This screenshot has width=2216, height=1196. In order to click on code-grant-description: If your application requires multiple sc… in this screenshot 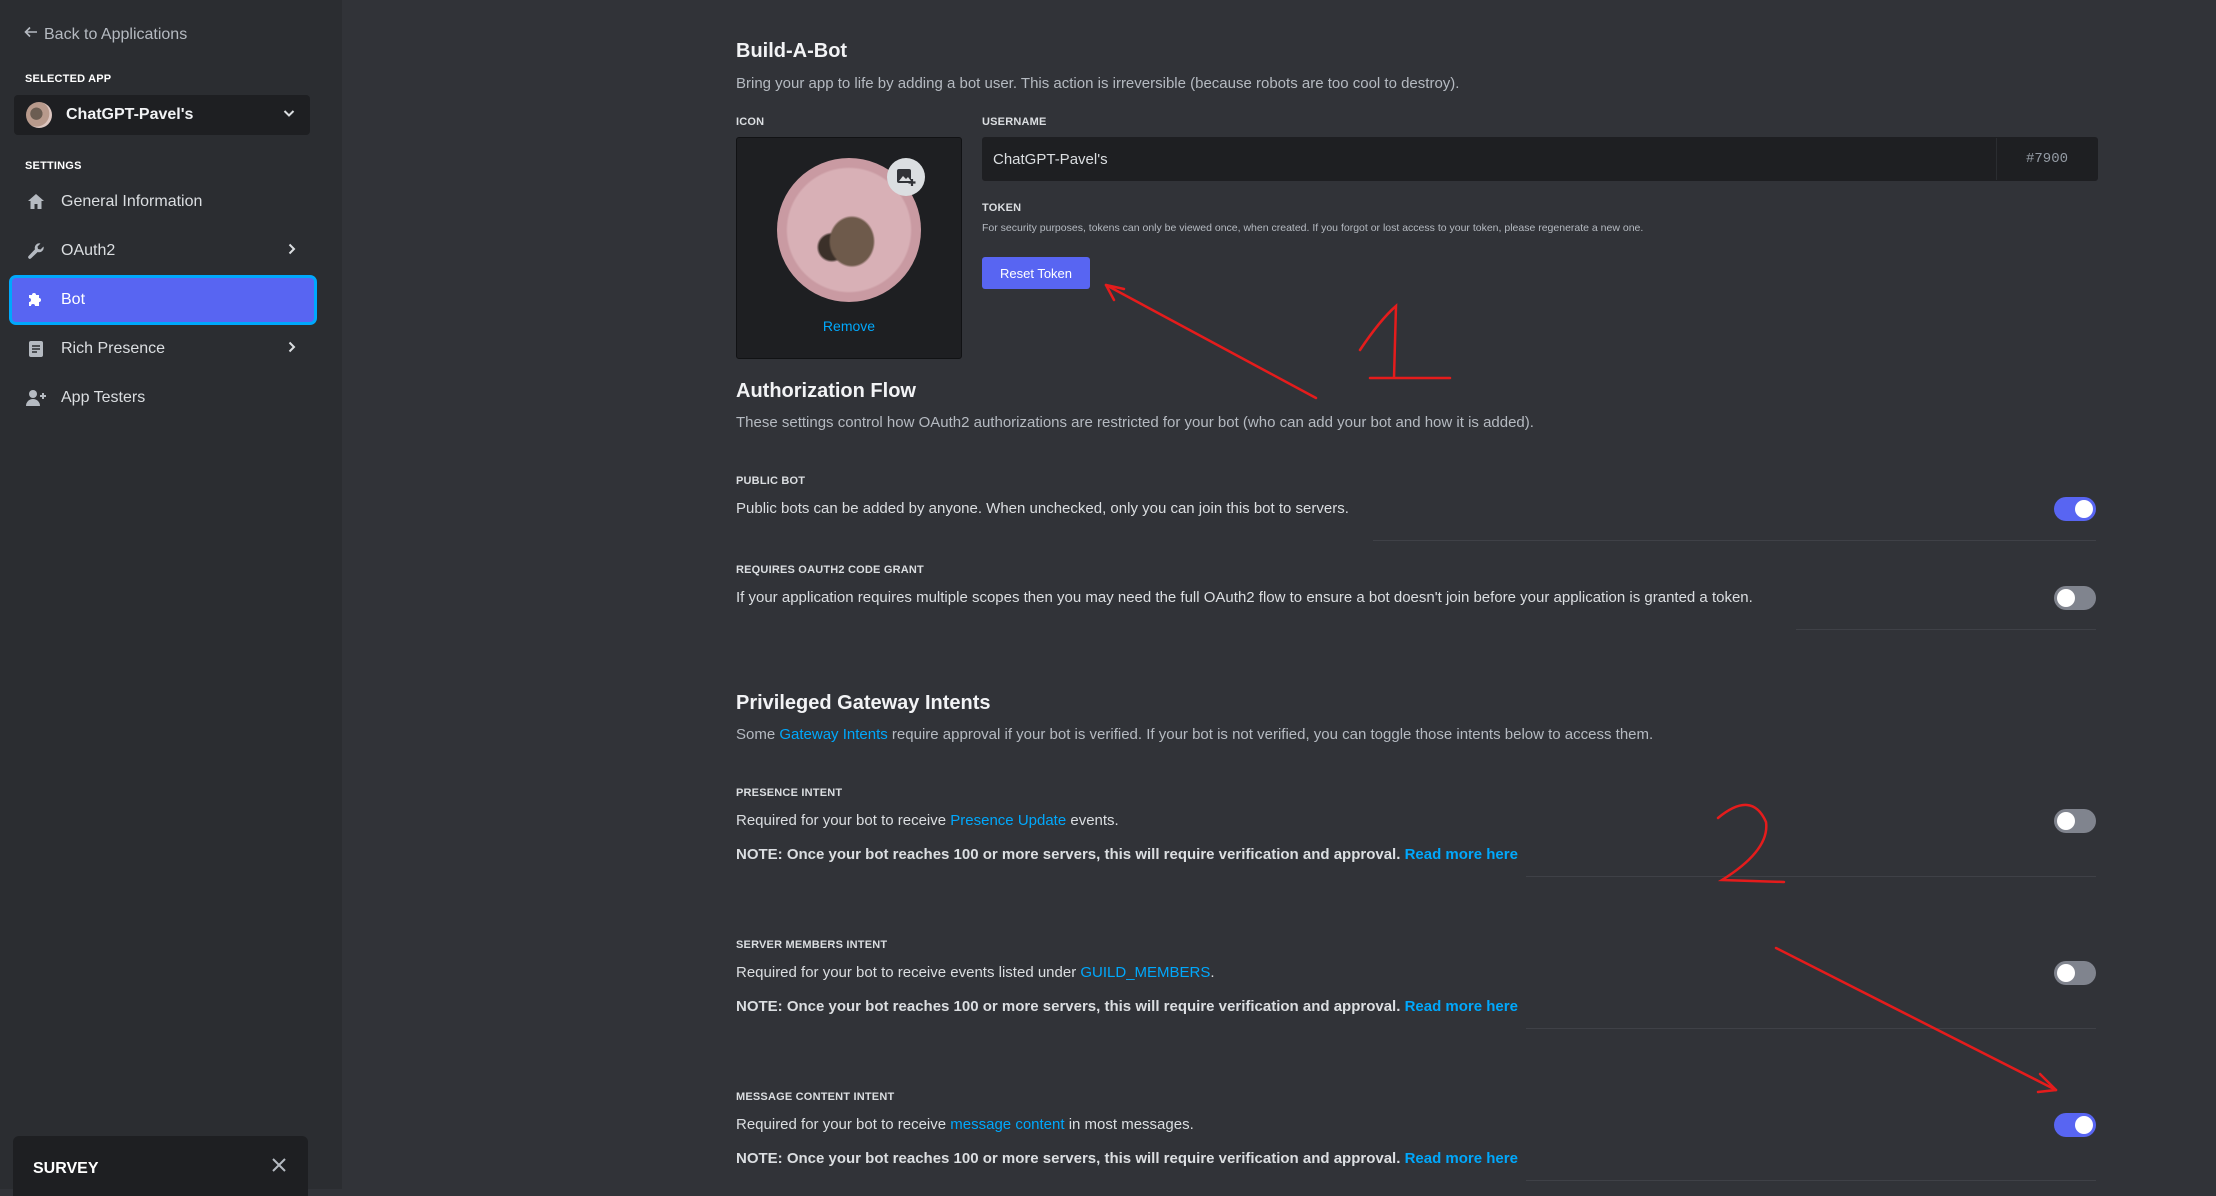, I will do `click(1244, 597)`.